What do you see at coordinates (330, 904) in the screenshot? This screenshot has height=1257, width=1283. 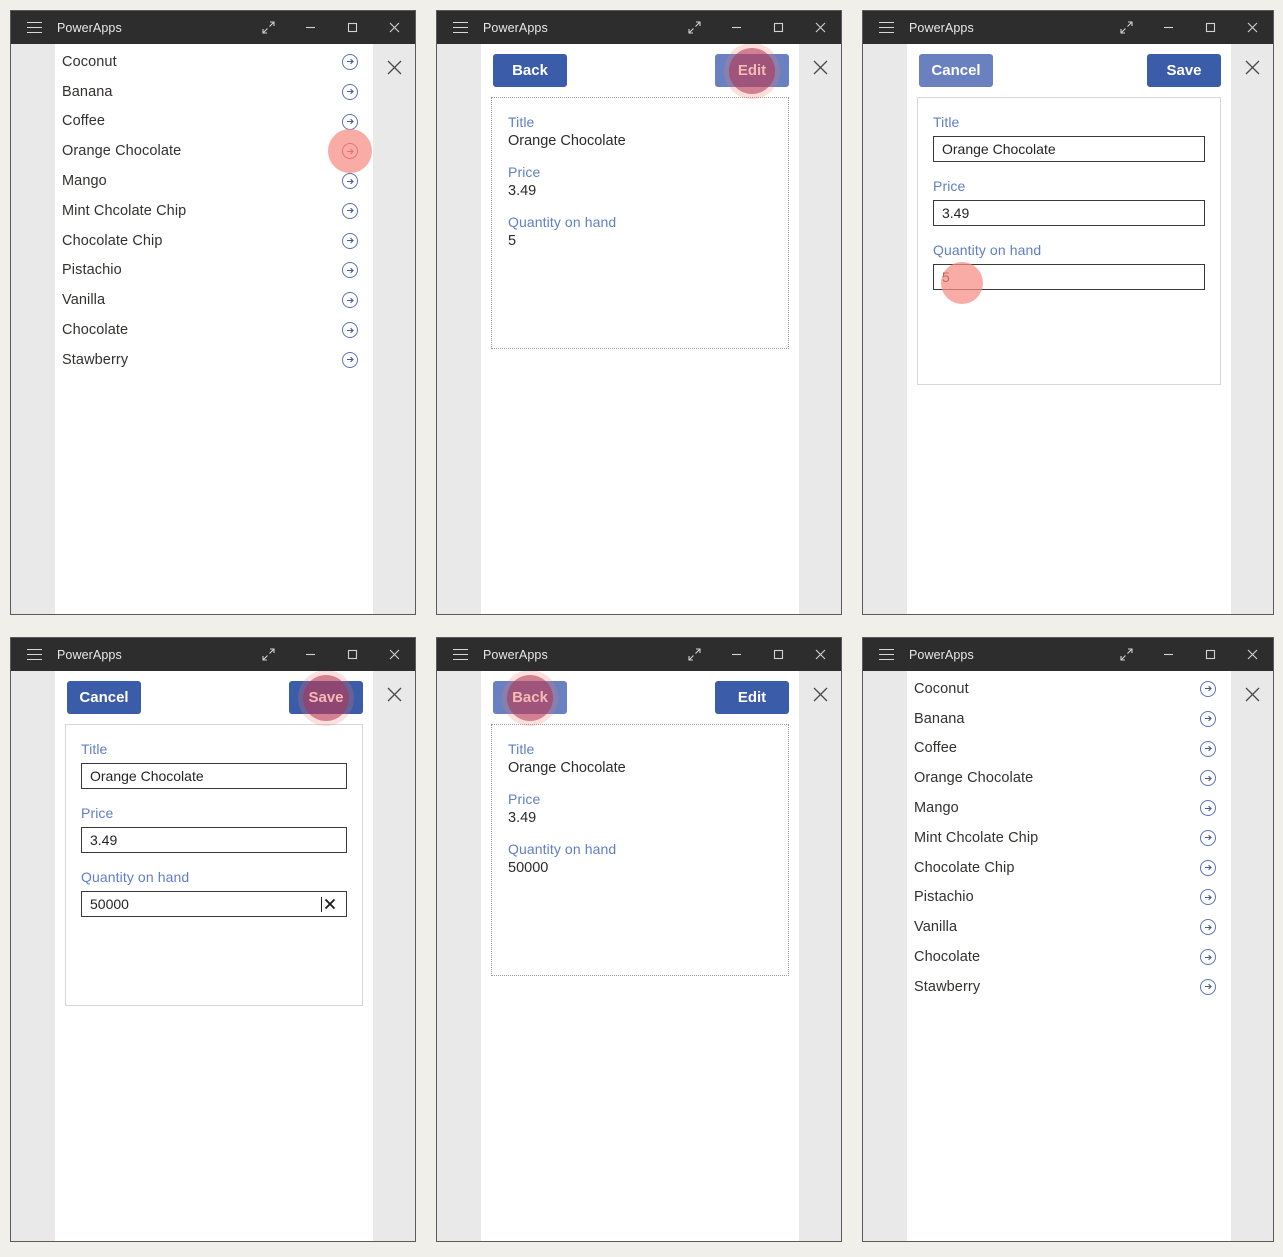 I see `clear-x-icon` at bounding box center [330, 904].